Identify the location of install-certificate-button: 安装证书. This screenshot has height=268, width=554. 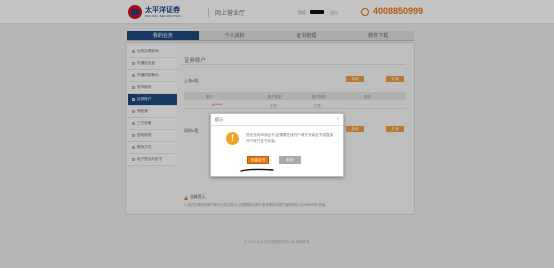
(258, 160).